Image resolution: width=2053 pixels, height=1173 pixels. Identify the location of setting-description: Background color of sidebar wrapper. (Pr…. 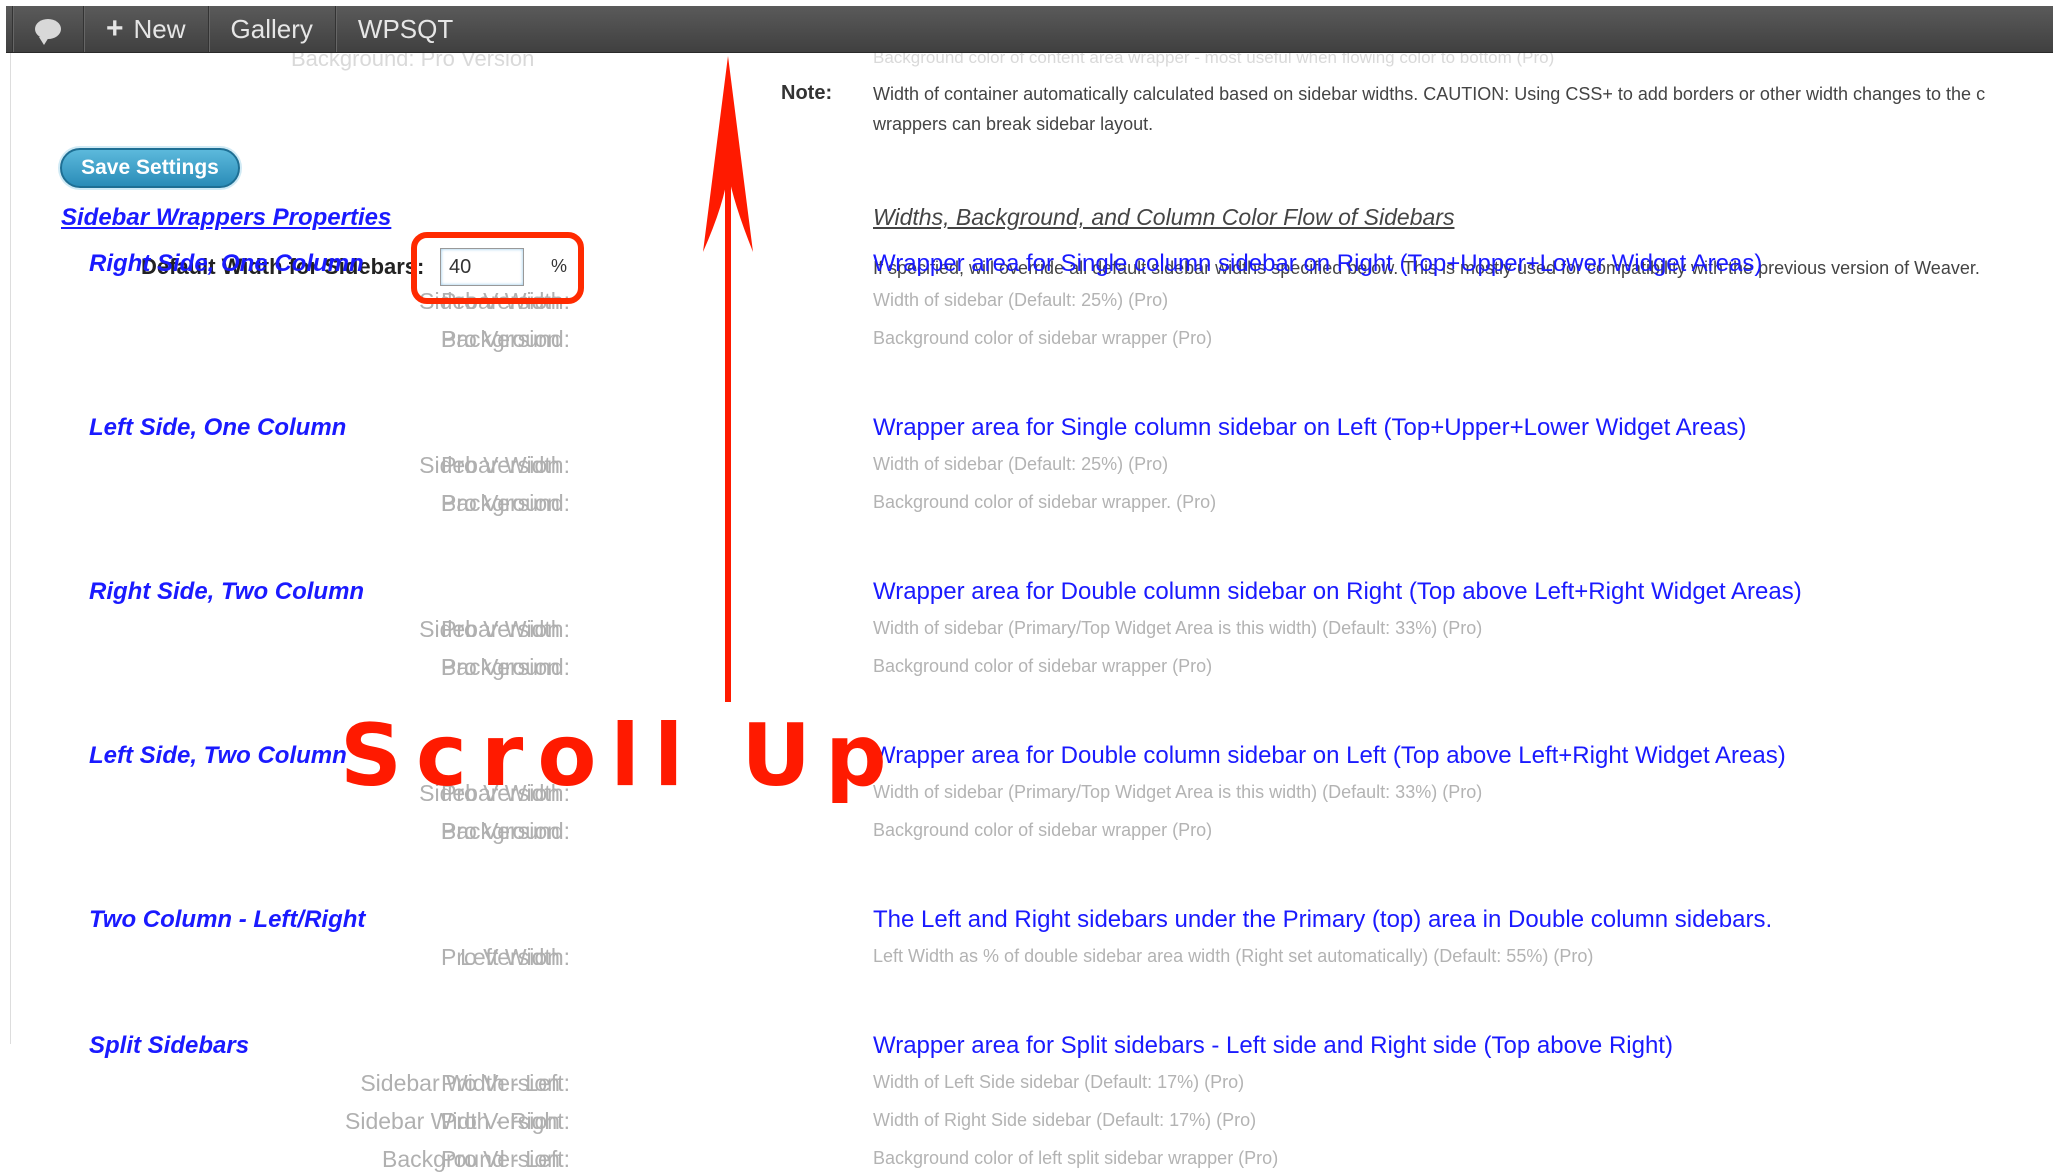
(1045, 502).